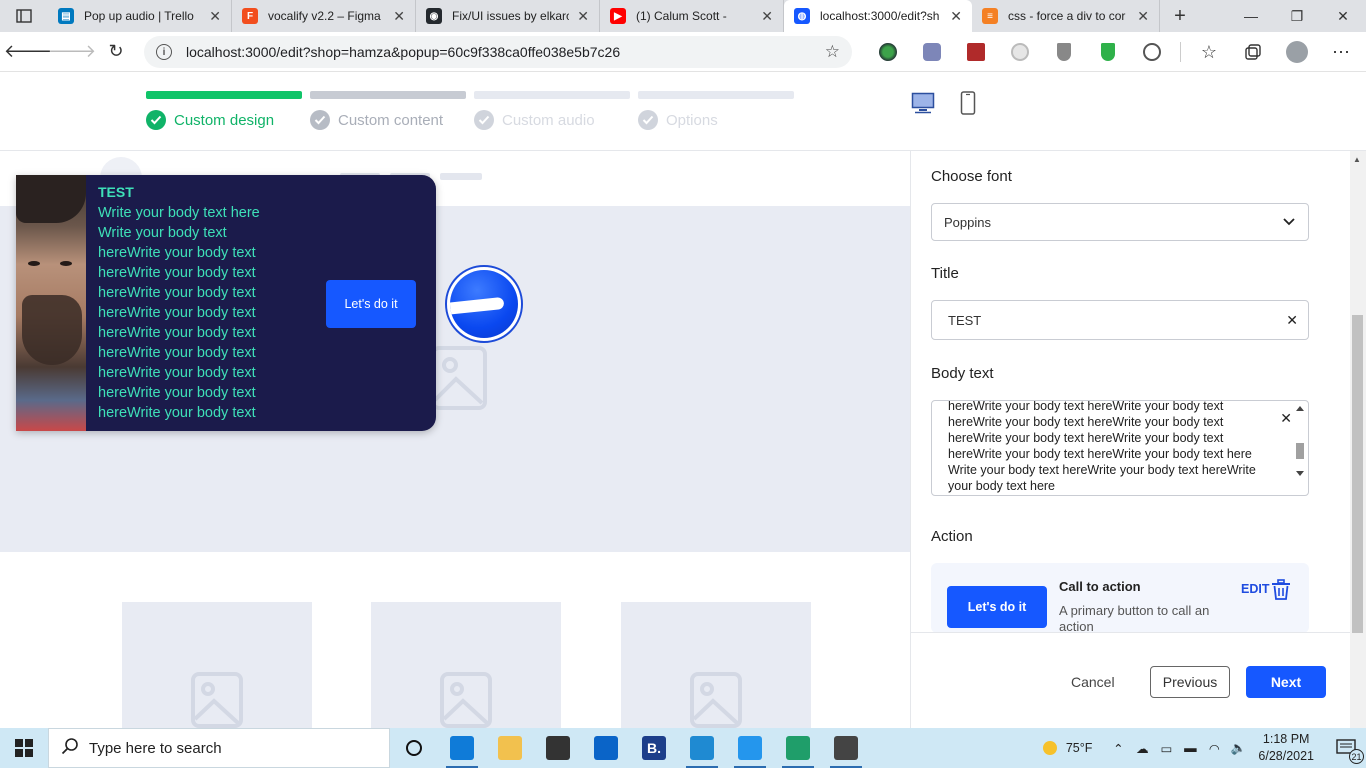  Describe the element at coordinates (484, 304) in the screenshot. I see `audio-play-orb-icon` at that location.